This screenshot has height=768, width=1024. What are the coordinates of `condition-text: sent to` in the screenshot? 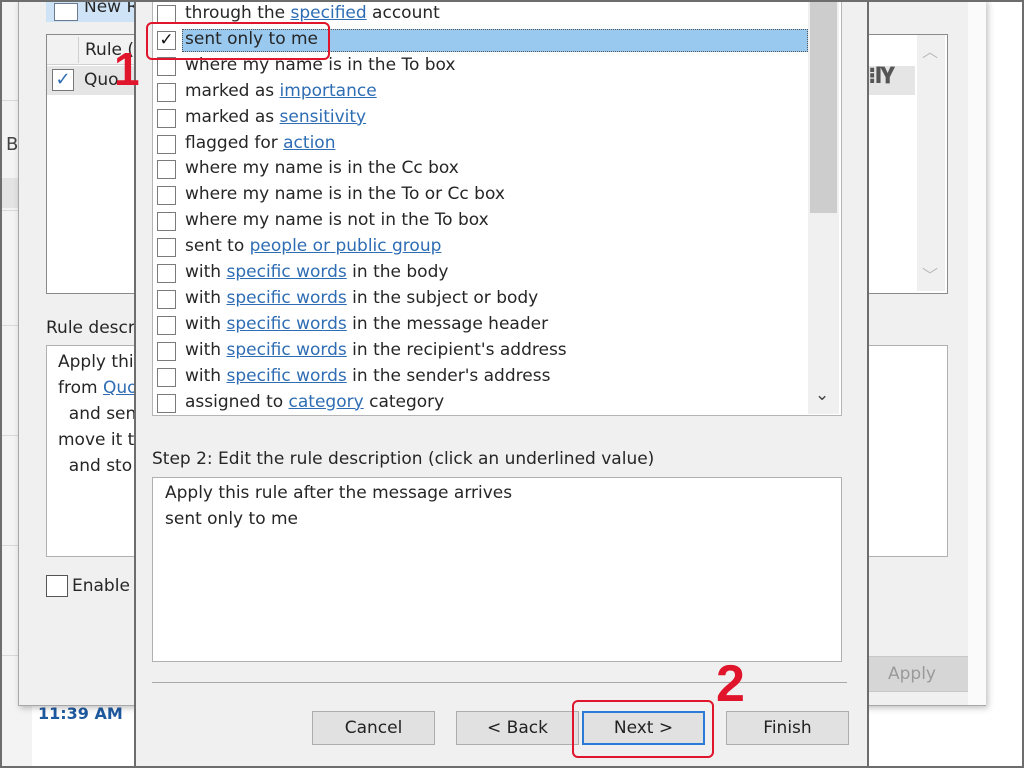 It's located at (217, 246).